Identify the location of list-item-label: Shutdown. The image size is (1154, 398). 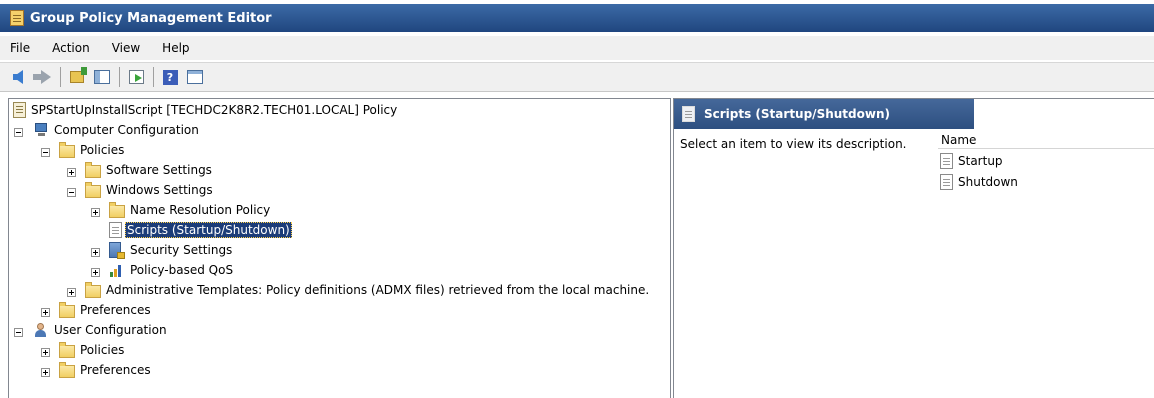
(988, 182).